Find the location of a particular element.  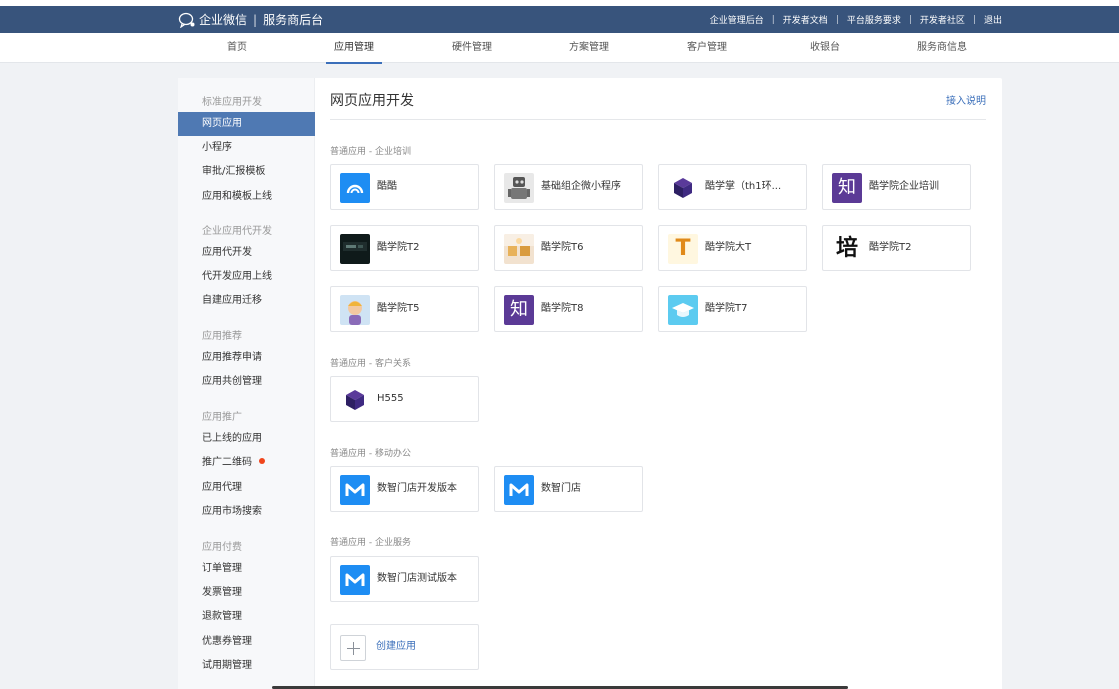

app-card: 数智门店开发版本 is located at coordinates (404, 489).